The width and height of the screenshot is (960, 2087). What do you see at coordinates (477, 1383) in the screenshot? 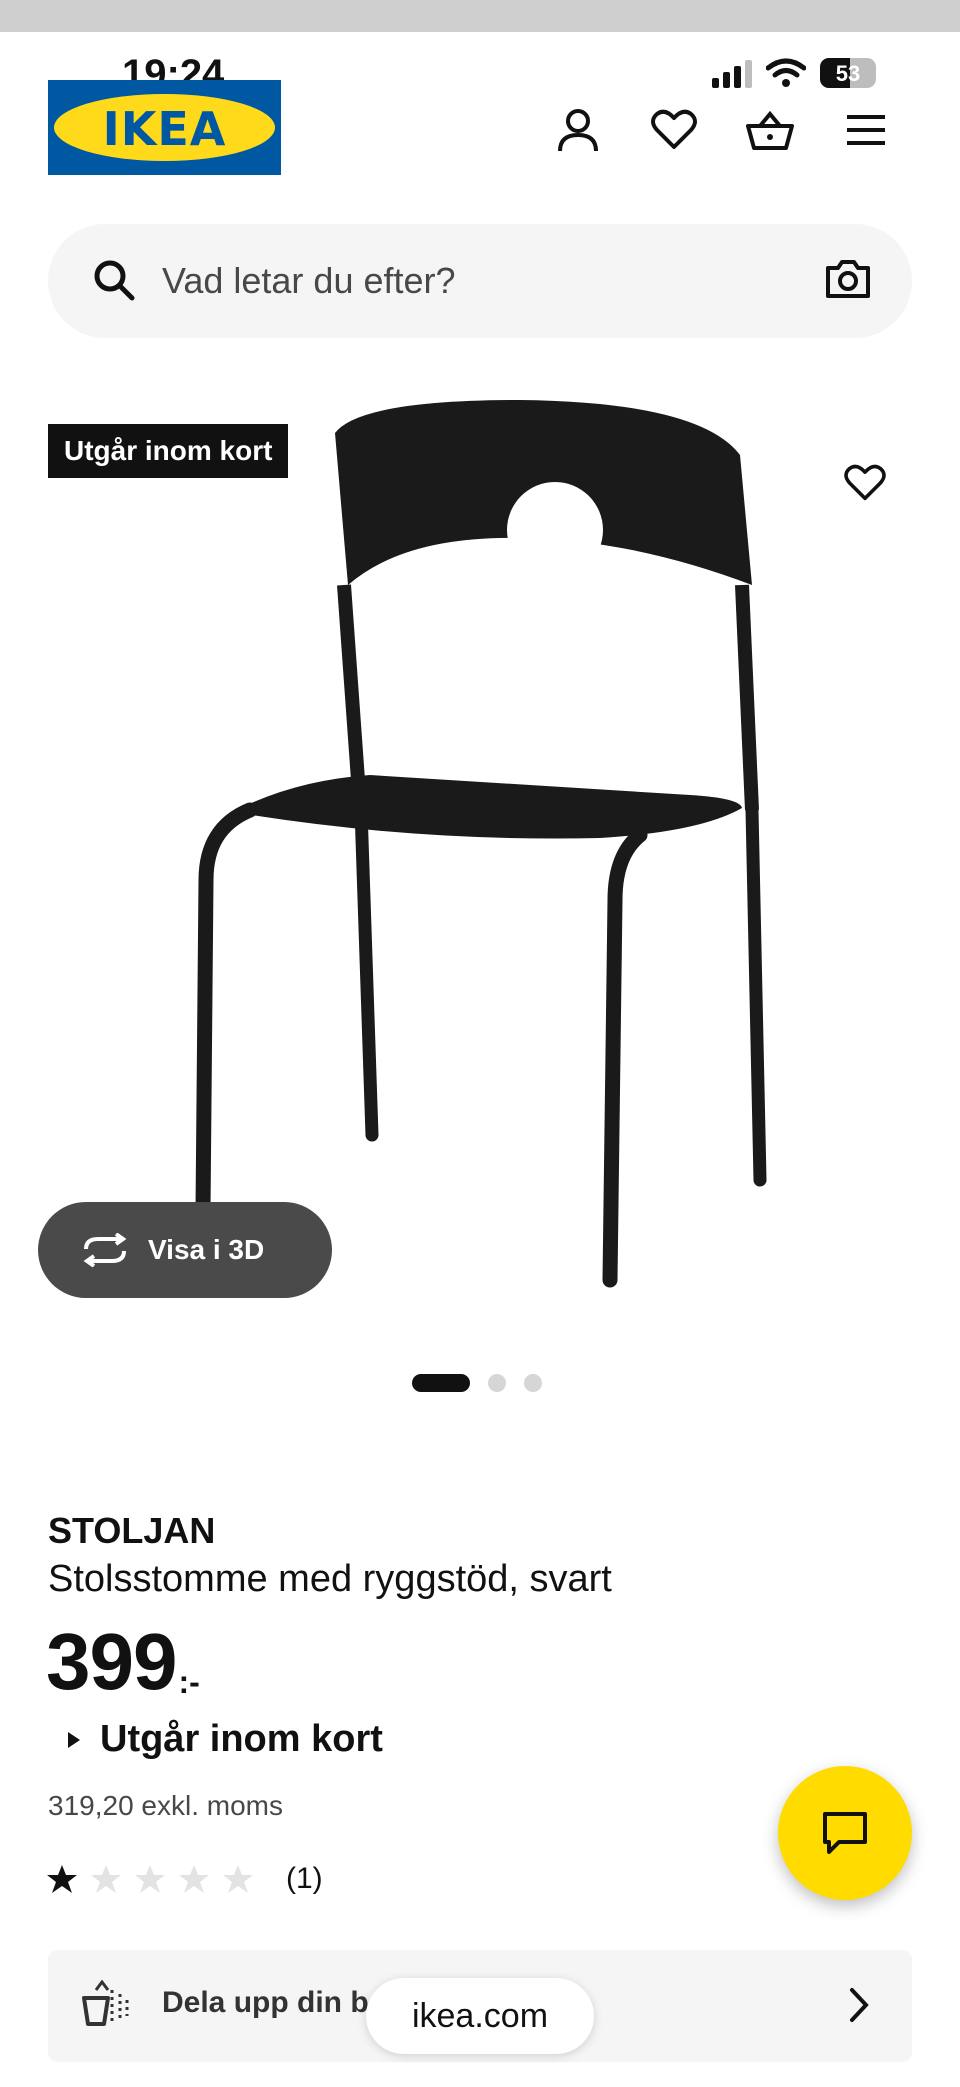
I see `carousel-dots` at bounding box center [477, 1383].